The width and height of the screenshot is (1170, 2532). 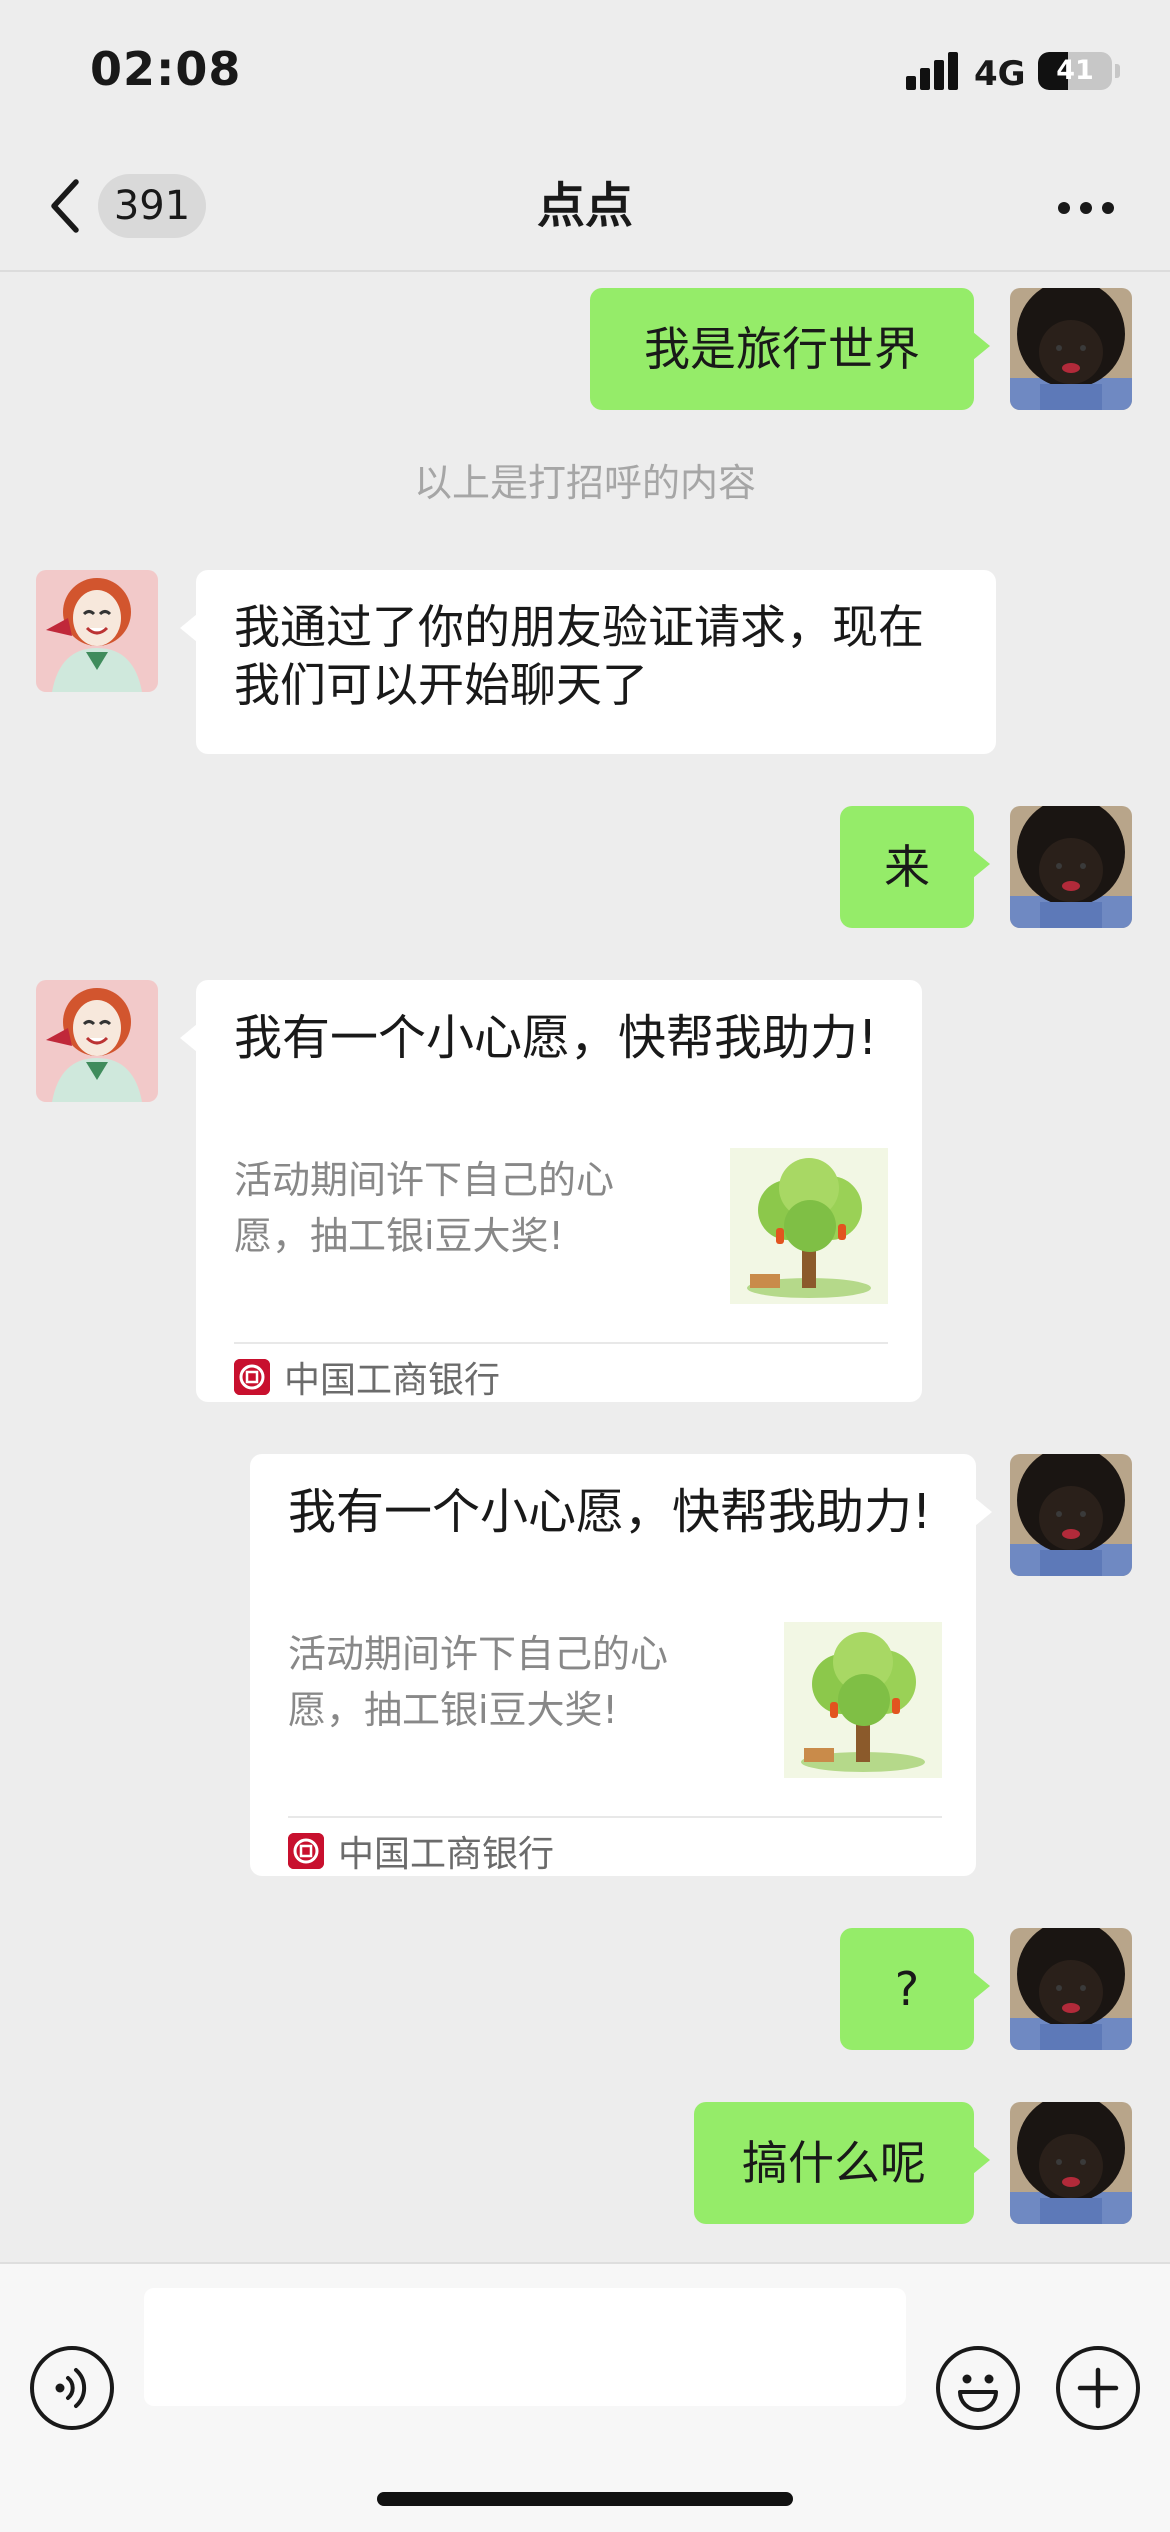 What do you see at coordinates (584, 483) in the screenshot?
I see `system-note: 以上是打招呼的内容` at bounding box center [584, 483].